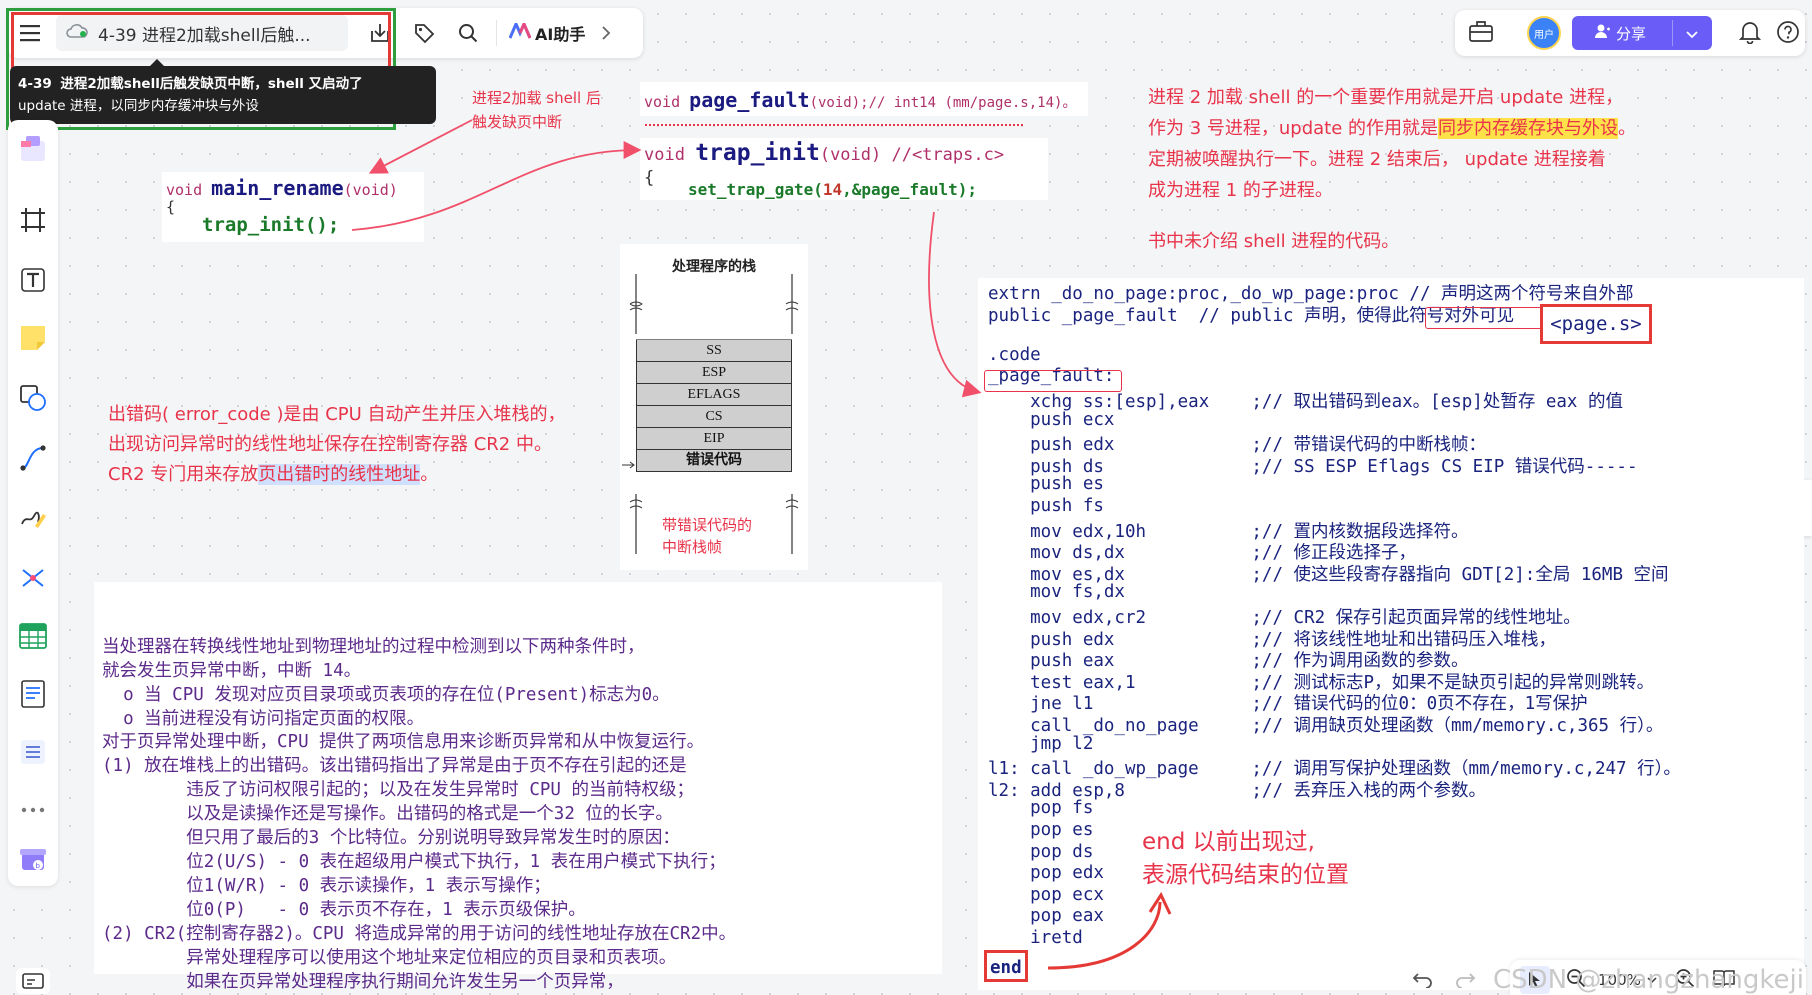  I want to click on redo-icon, so click(1465, 982).